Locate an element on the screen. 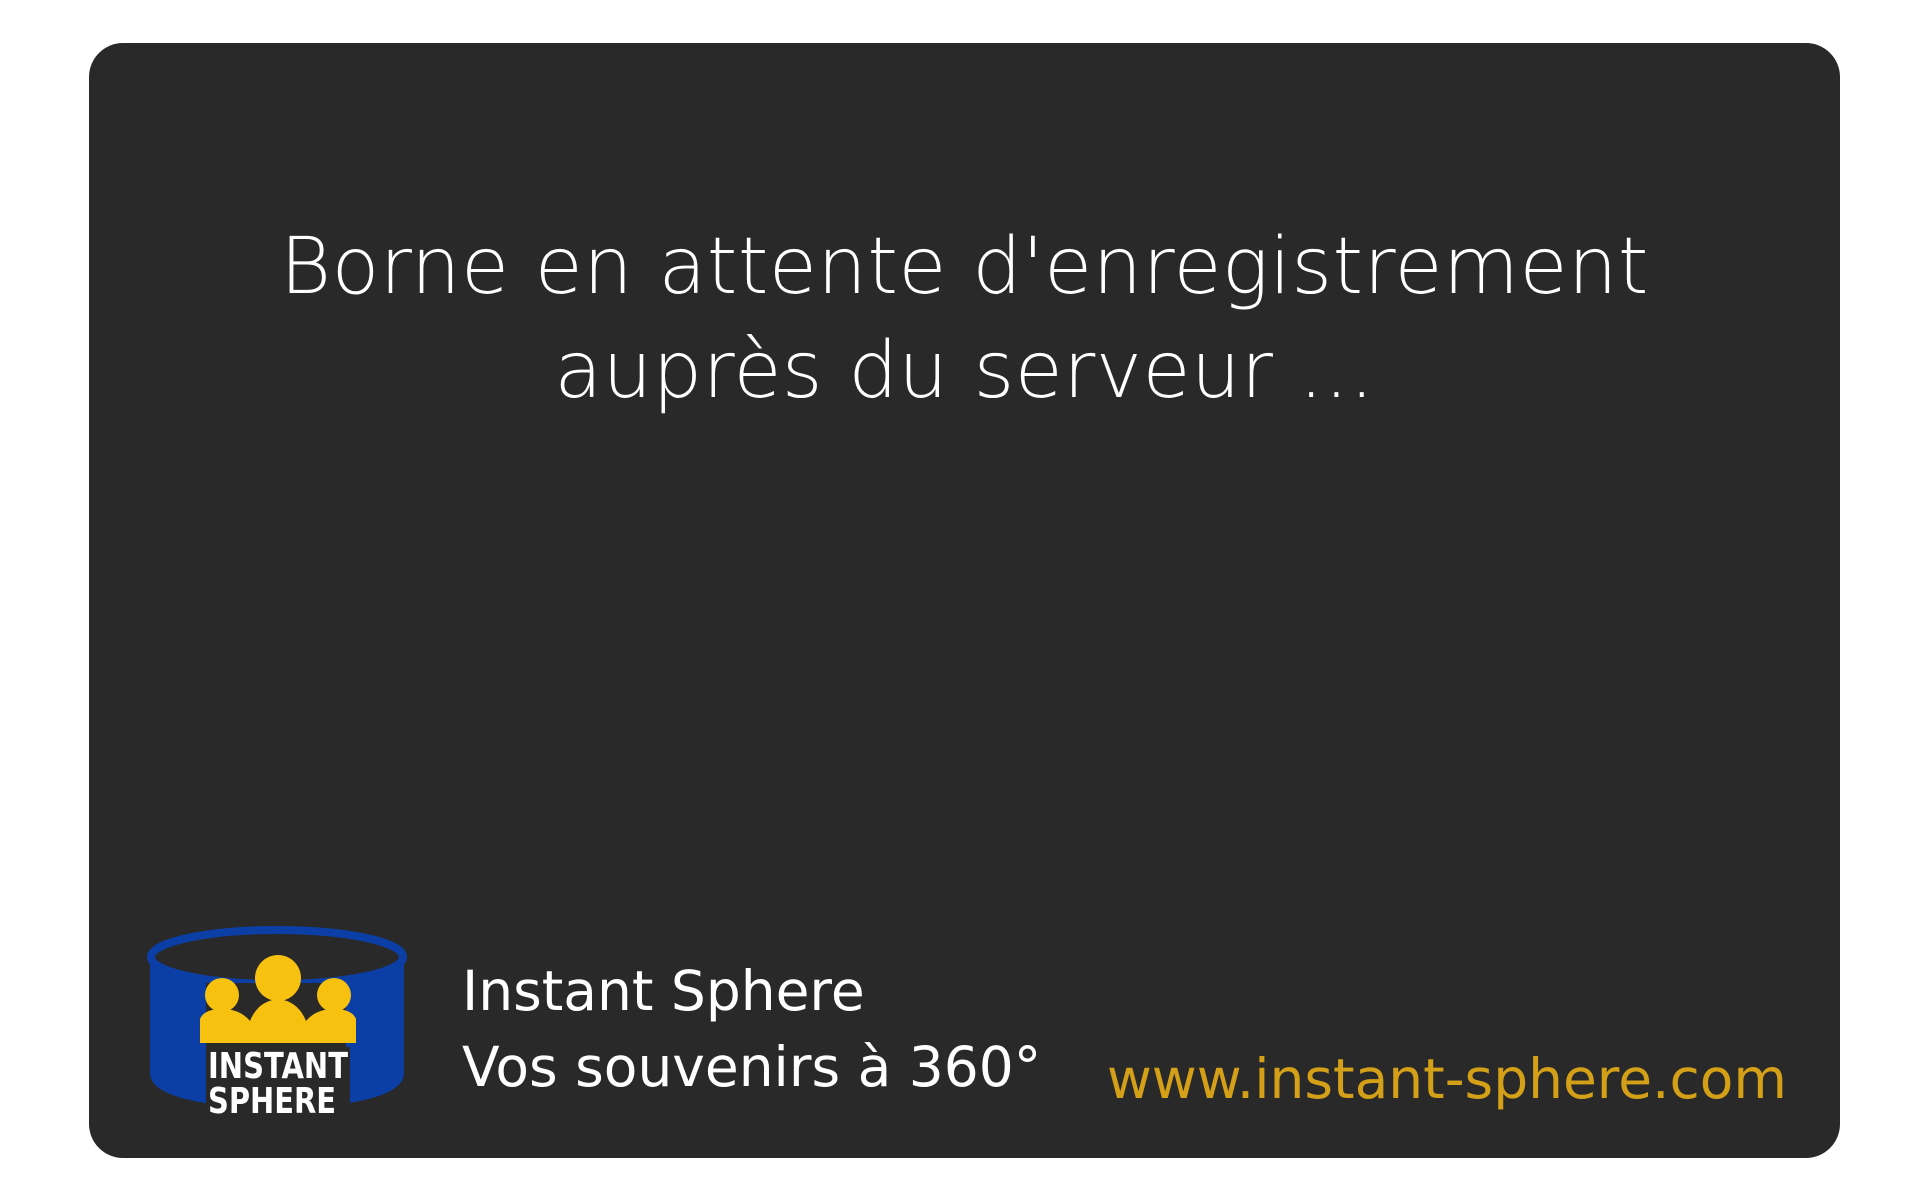  status-message-line-1: Borne en attente d'enregistrement is located at coordinates (964, 267).